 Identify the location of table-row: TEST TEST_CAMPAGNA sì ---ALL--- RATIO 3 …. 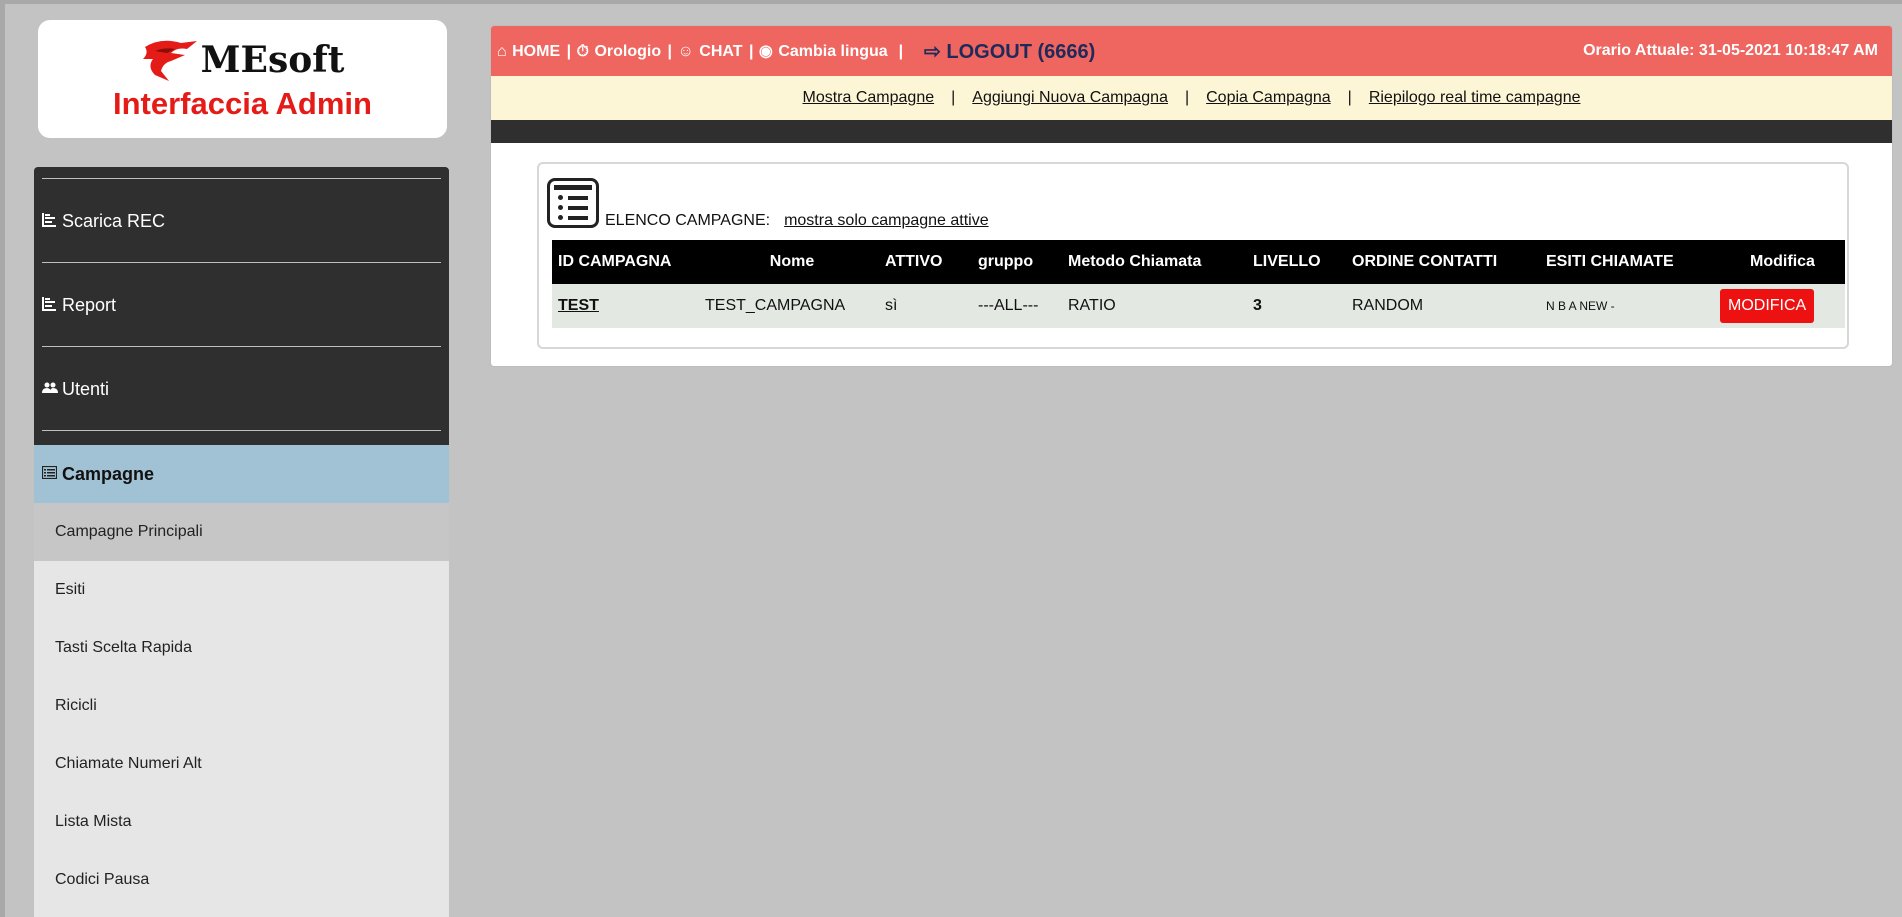
(1198, 306).